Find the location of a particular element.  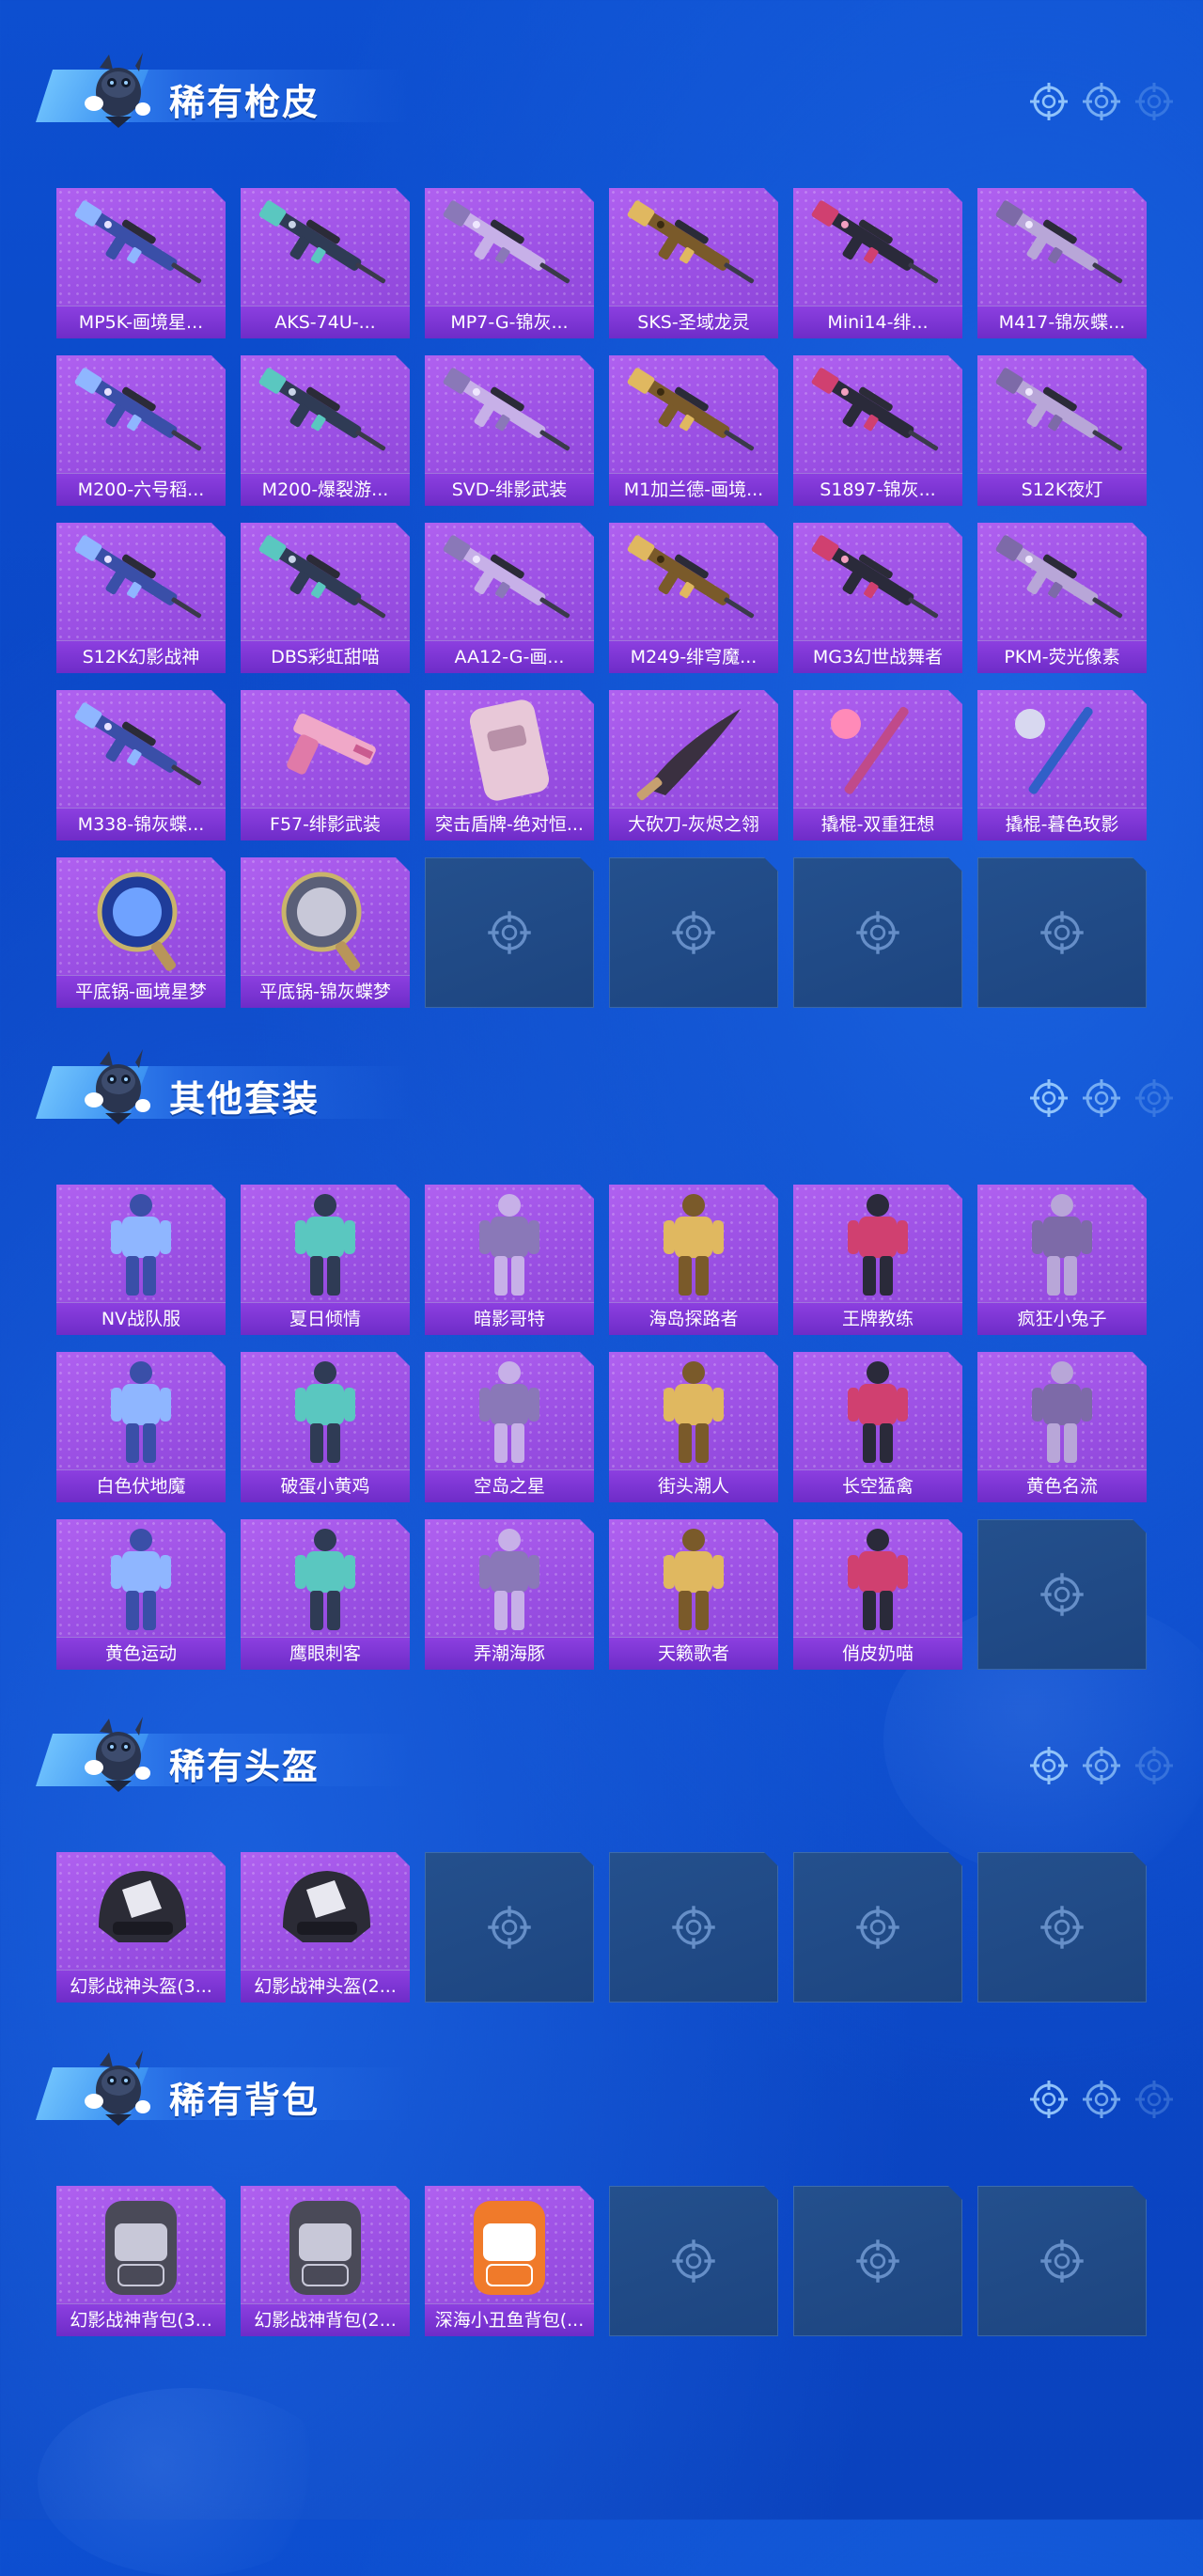

item-card: DBS彩虹甜喵 is located at coordinates (325, 598).